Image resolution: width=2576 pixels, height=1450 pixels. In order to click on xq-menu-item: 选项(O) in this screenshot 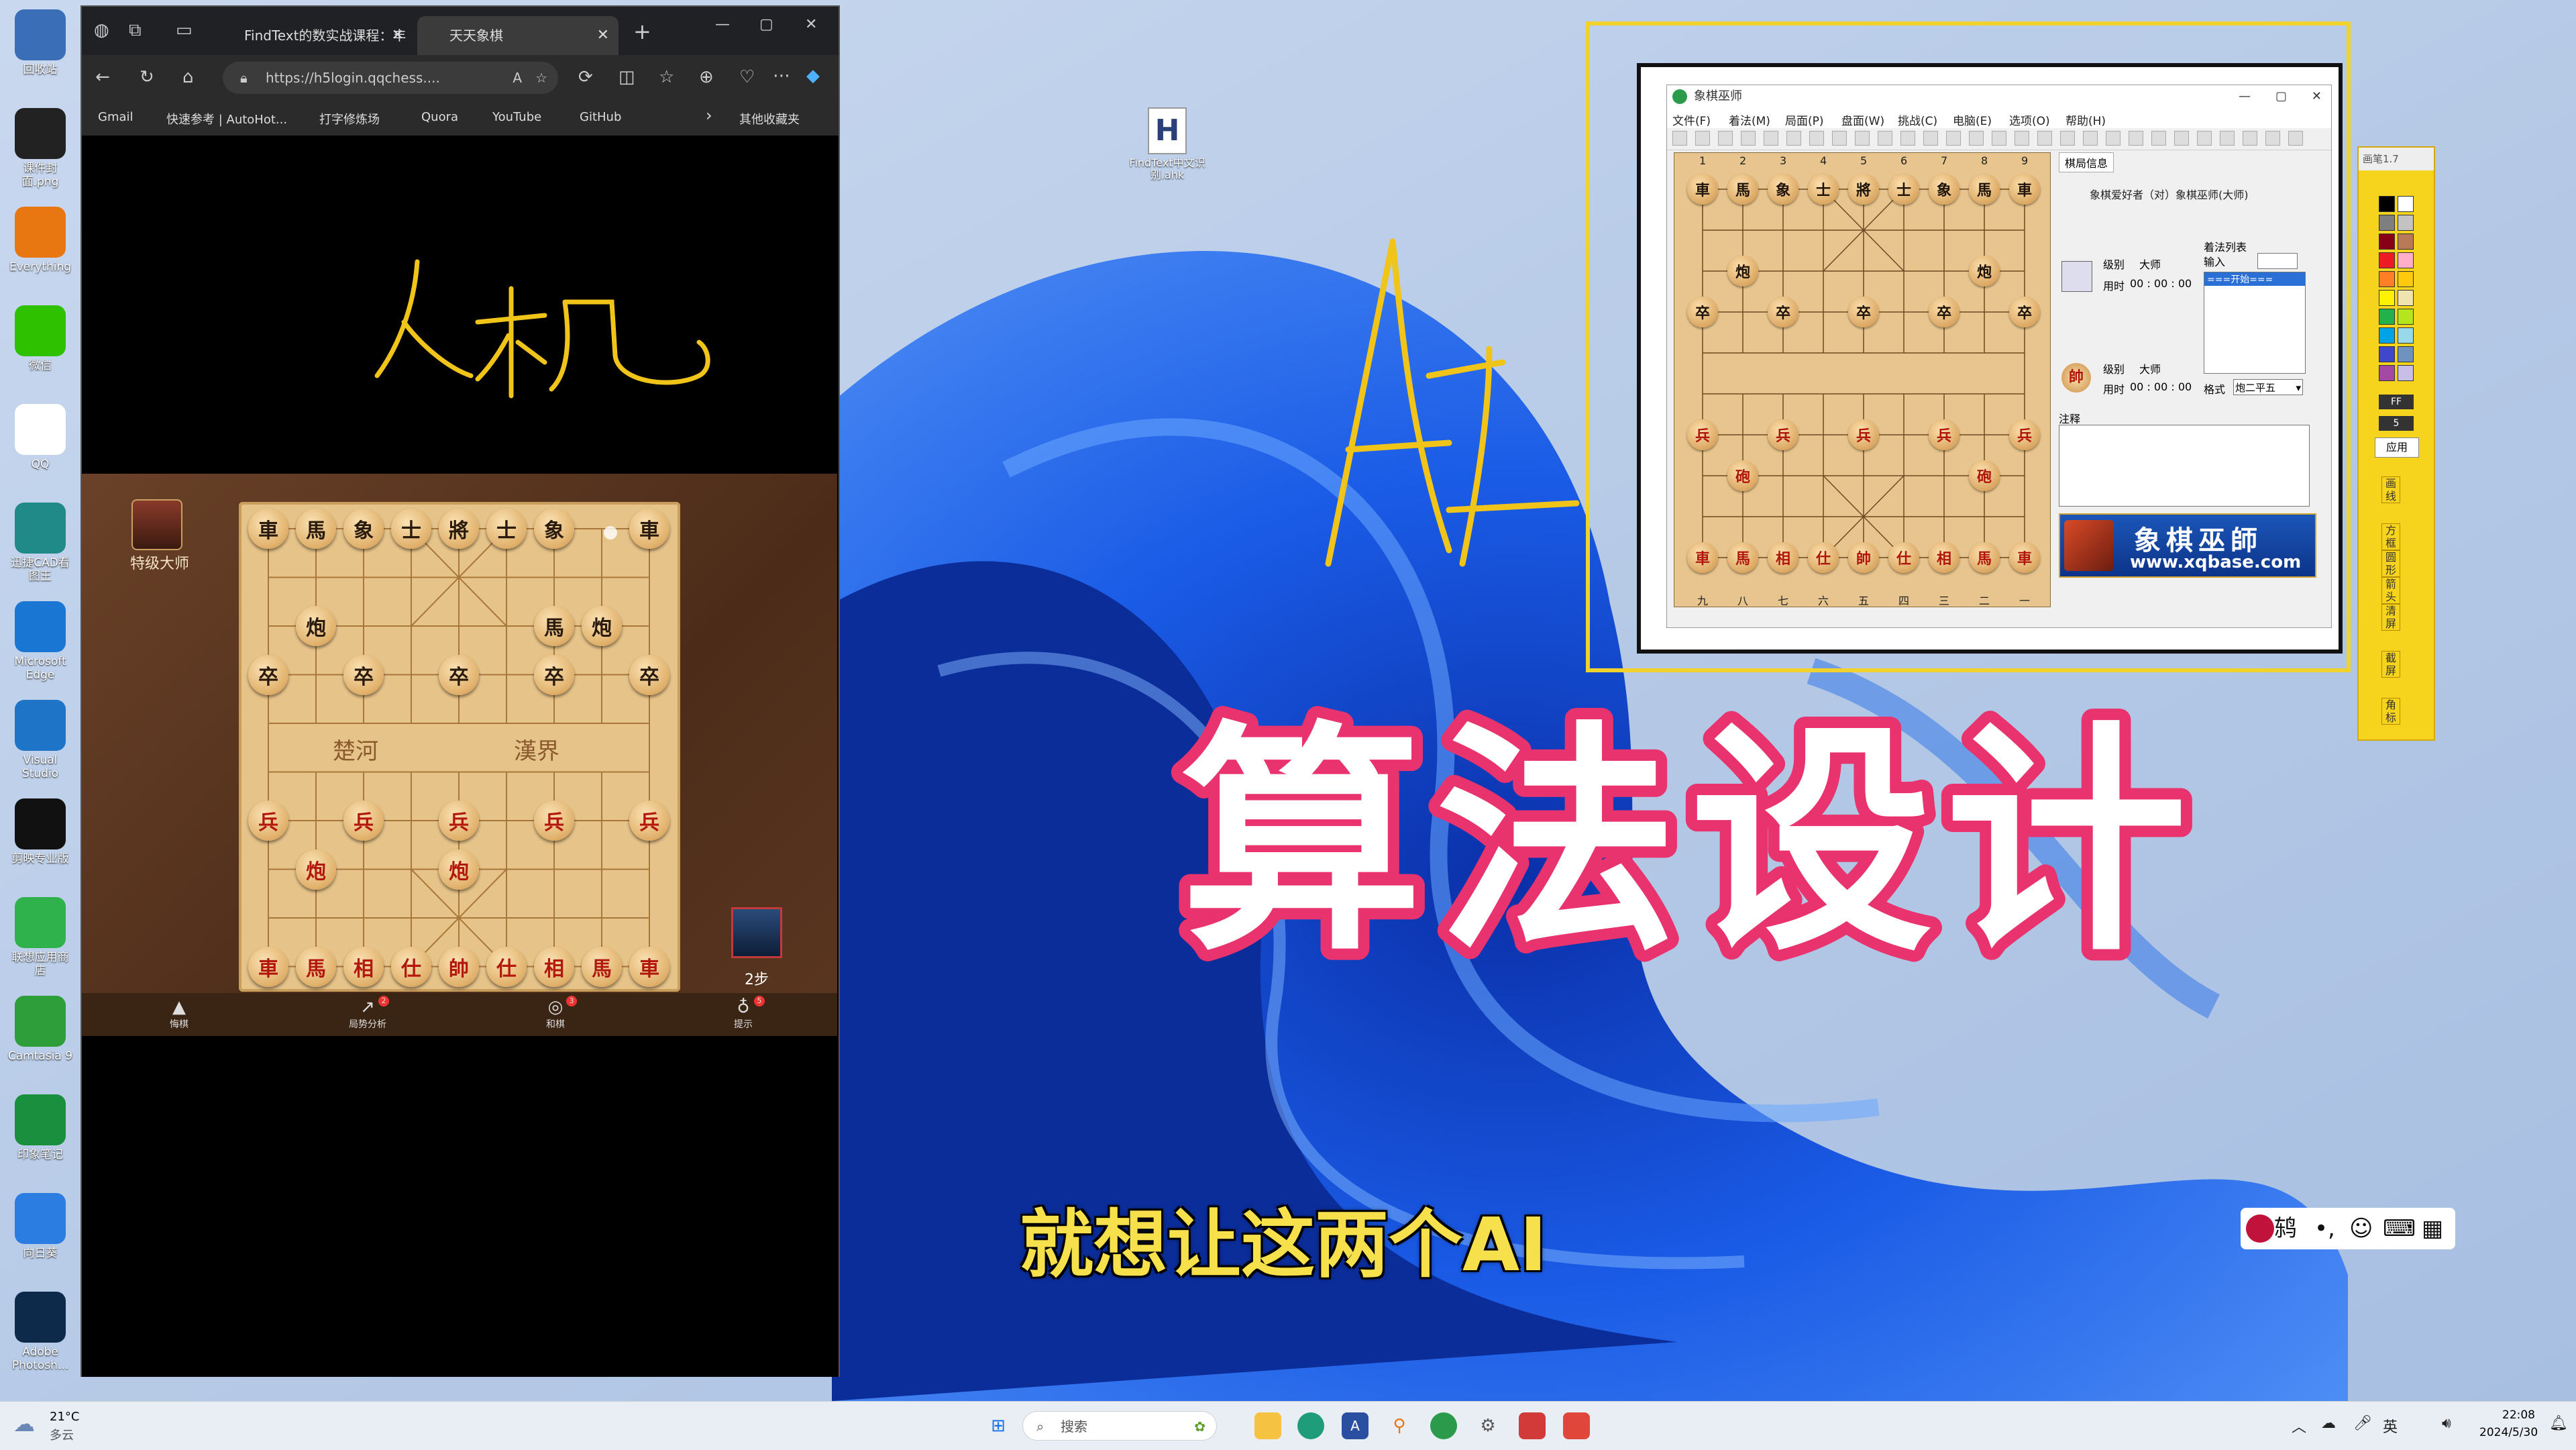, I will do `click(2029, 119)`.